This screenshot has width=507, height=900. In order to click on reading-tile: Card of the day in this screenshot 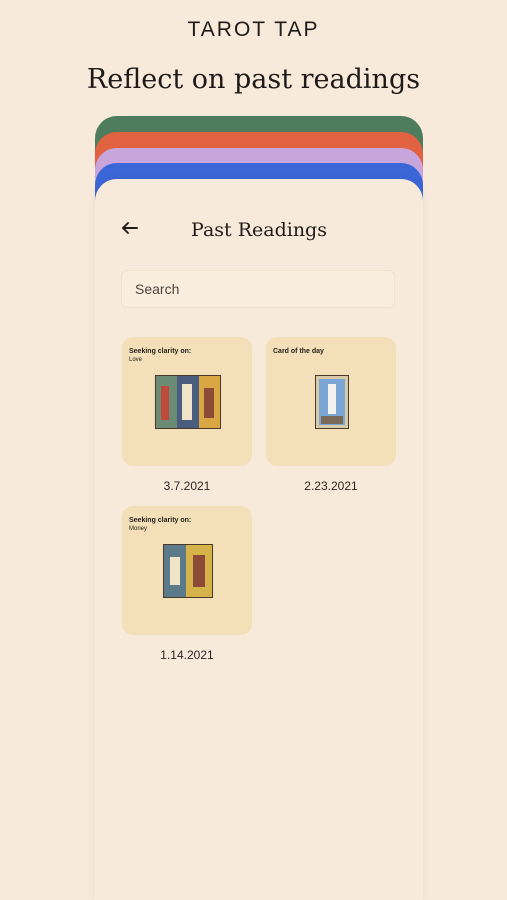, I will do `click(331, 401)`.